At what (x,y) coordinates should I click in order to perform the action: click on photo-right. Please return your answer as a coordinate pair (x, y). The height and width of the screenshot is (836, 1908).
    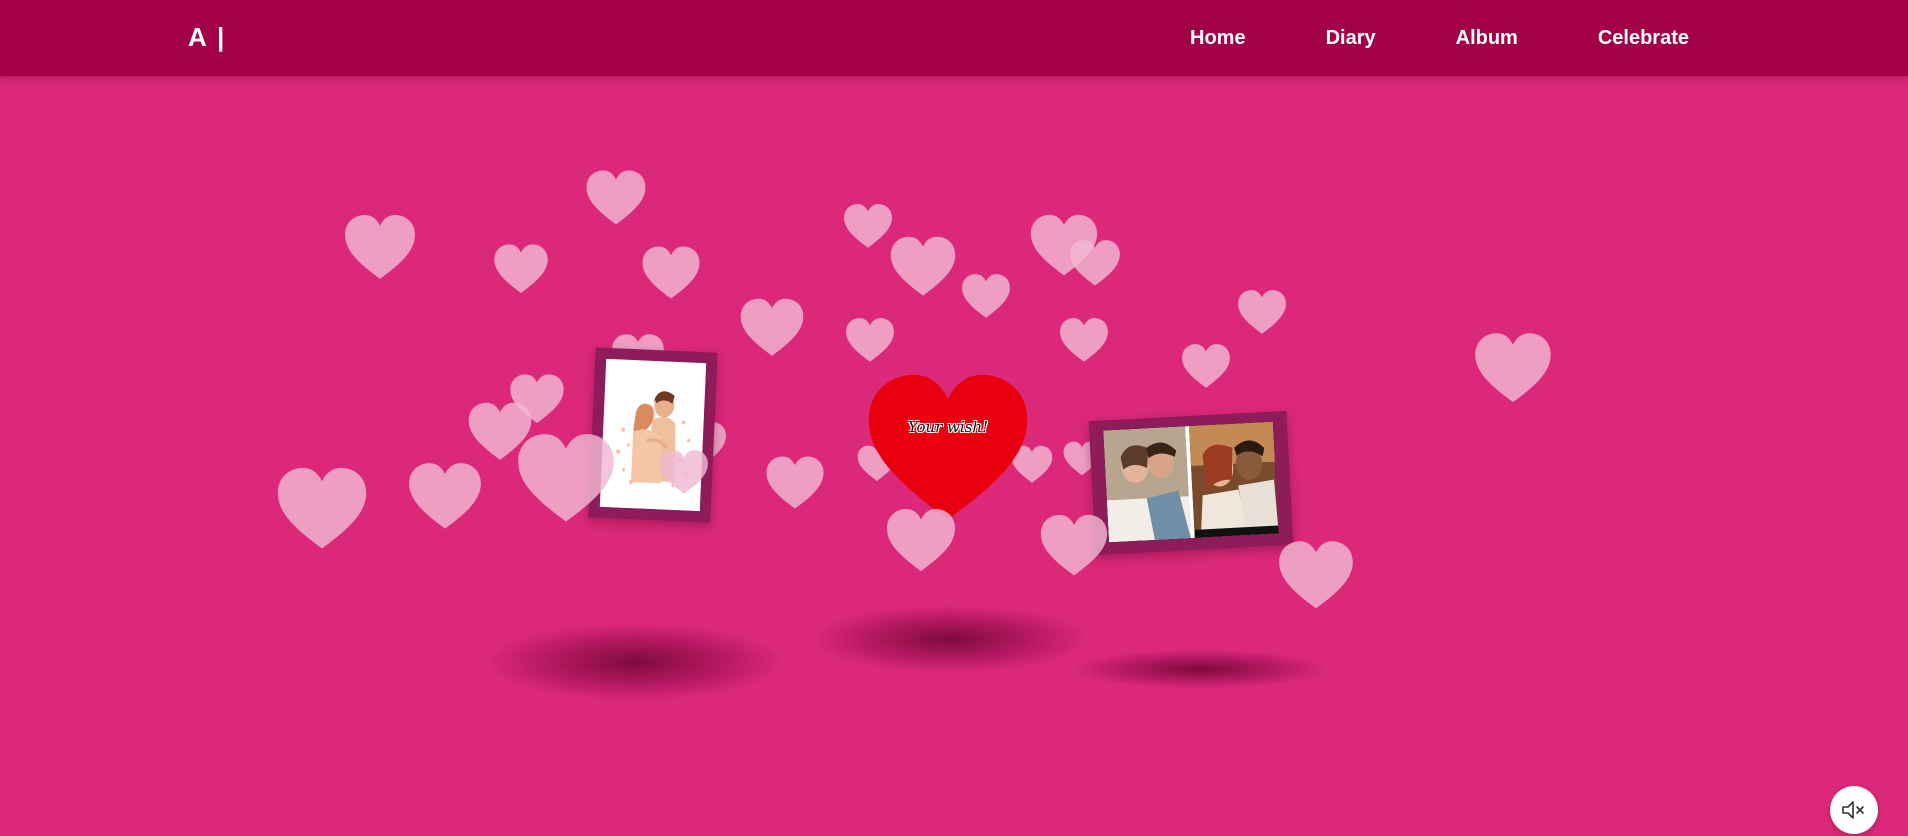
    Looking at the image, I should click on (1191, 482).